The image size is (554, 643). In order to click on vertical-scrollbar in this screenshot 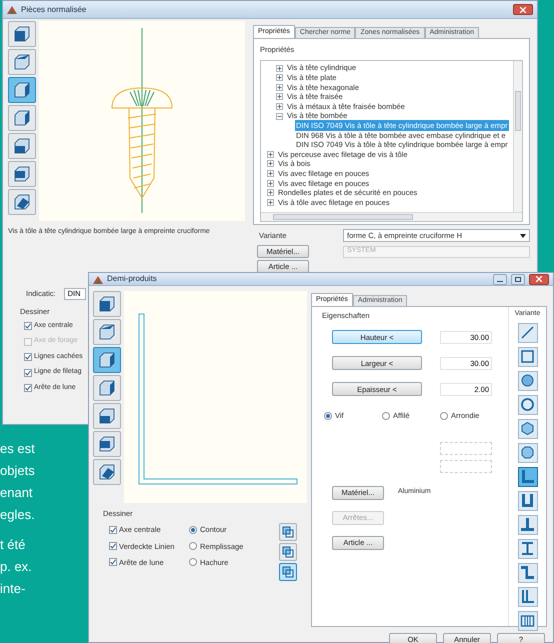, I will do `click(517, 136)`.